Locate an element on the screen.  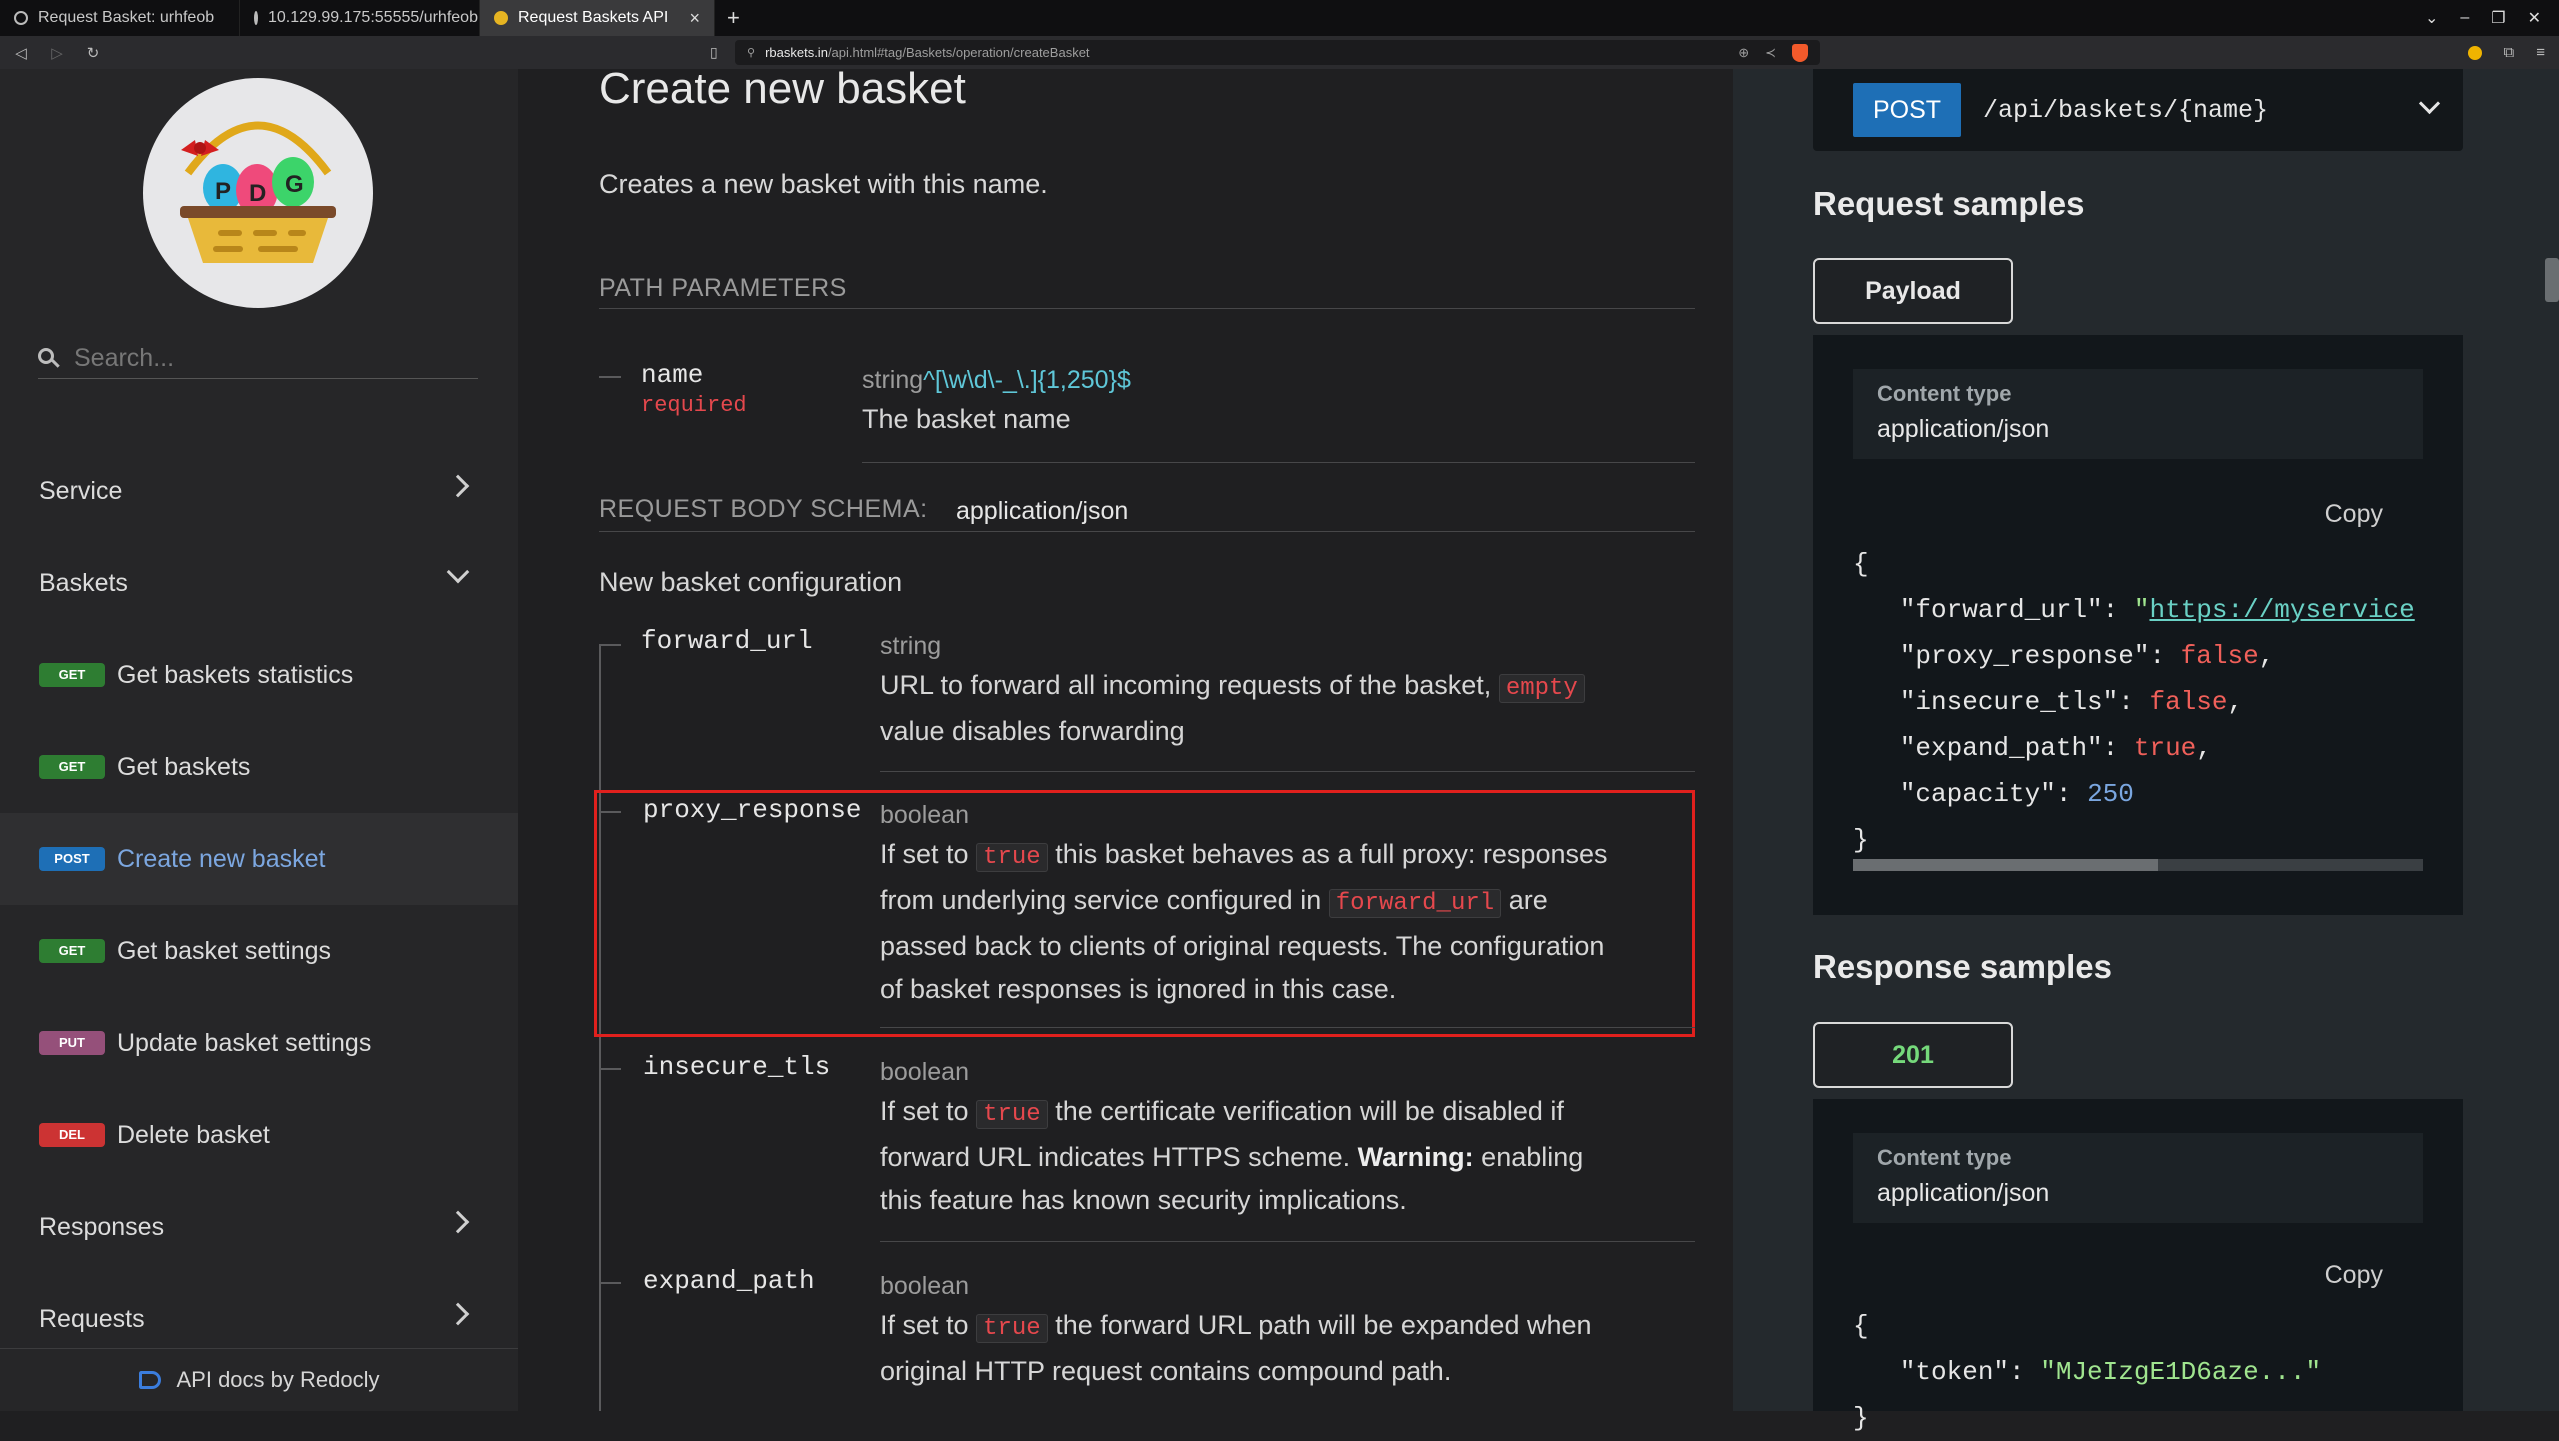
back-icon: ◁ is located at coordinates (21, 53).